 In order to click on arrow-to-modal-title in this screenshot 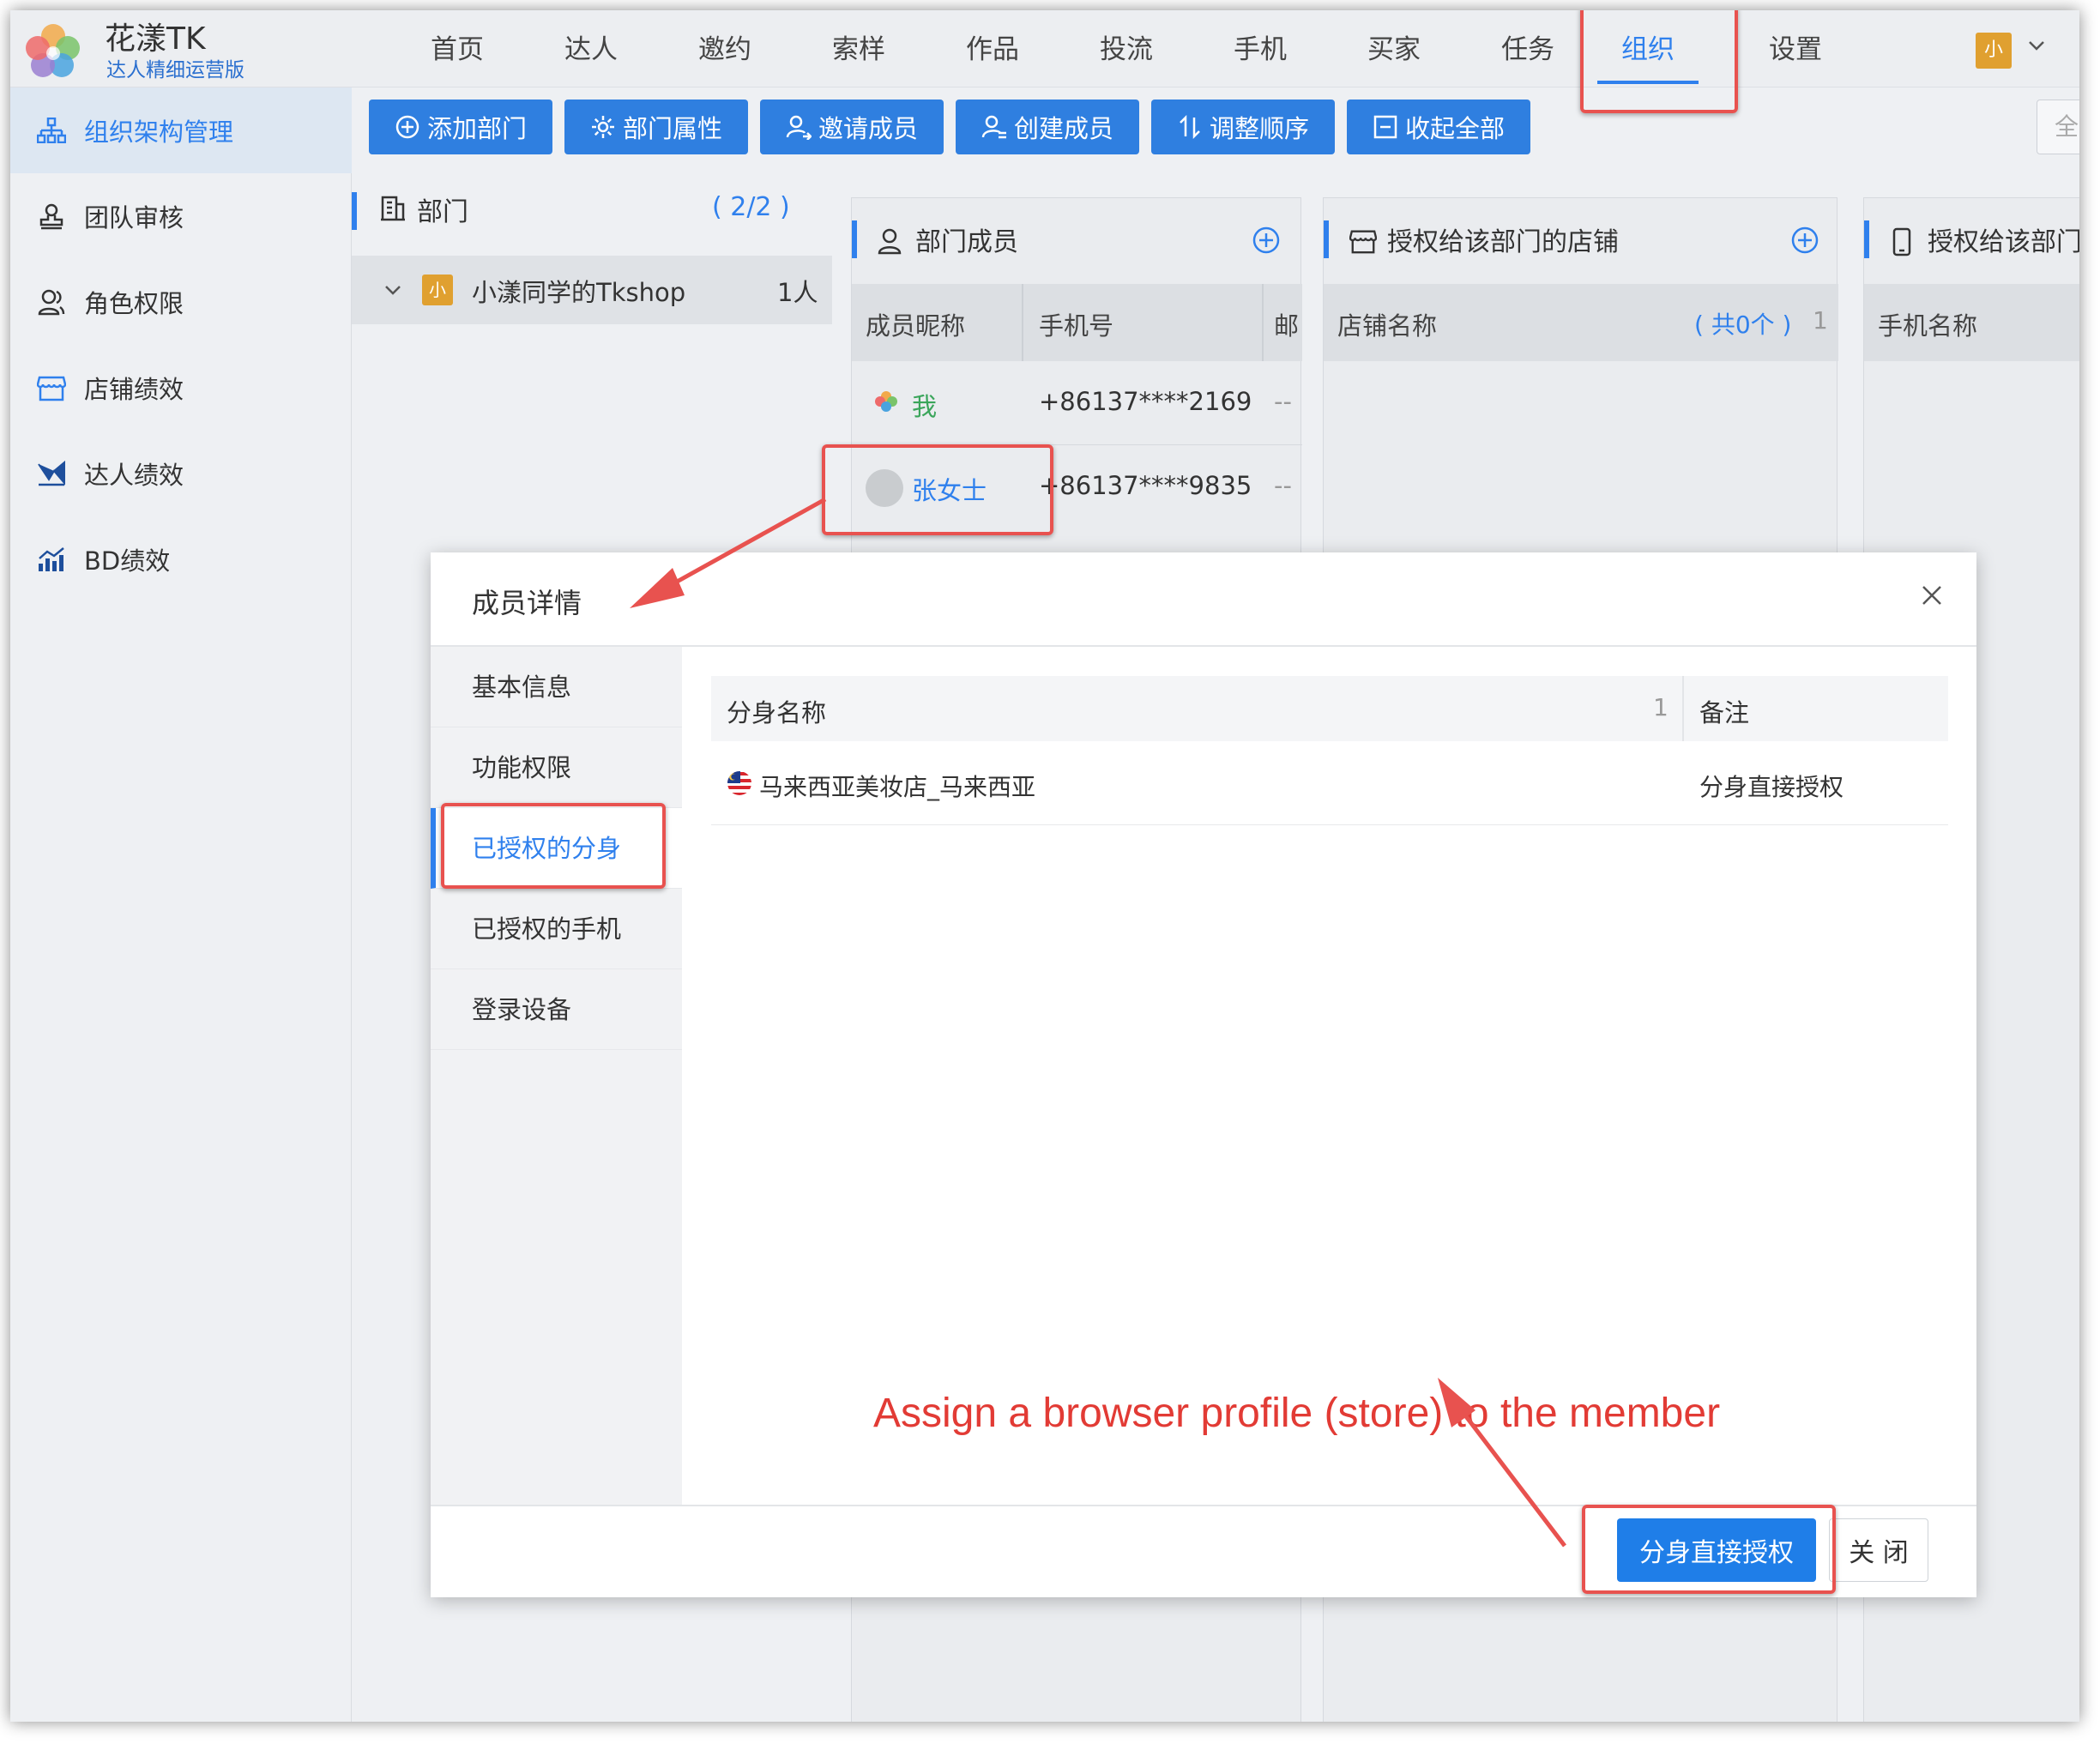, I will do `click(728, 552)`.